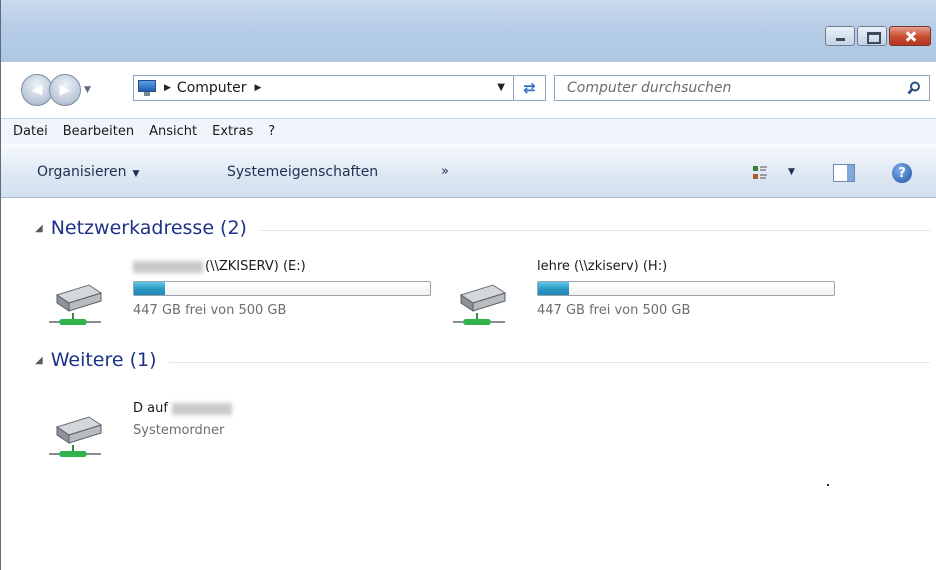 This screenshot has height=570, width=936. Describe the element at coordinates (103, 360) in the screenshot. I see `group-title: Weitere (1)` at that location.